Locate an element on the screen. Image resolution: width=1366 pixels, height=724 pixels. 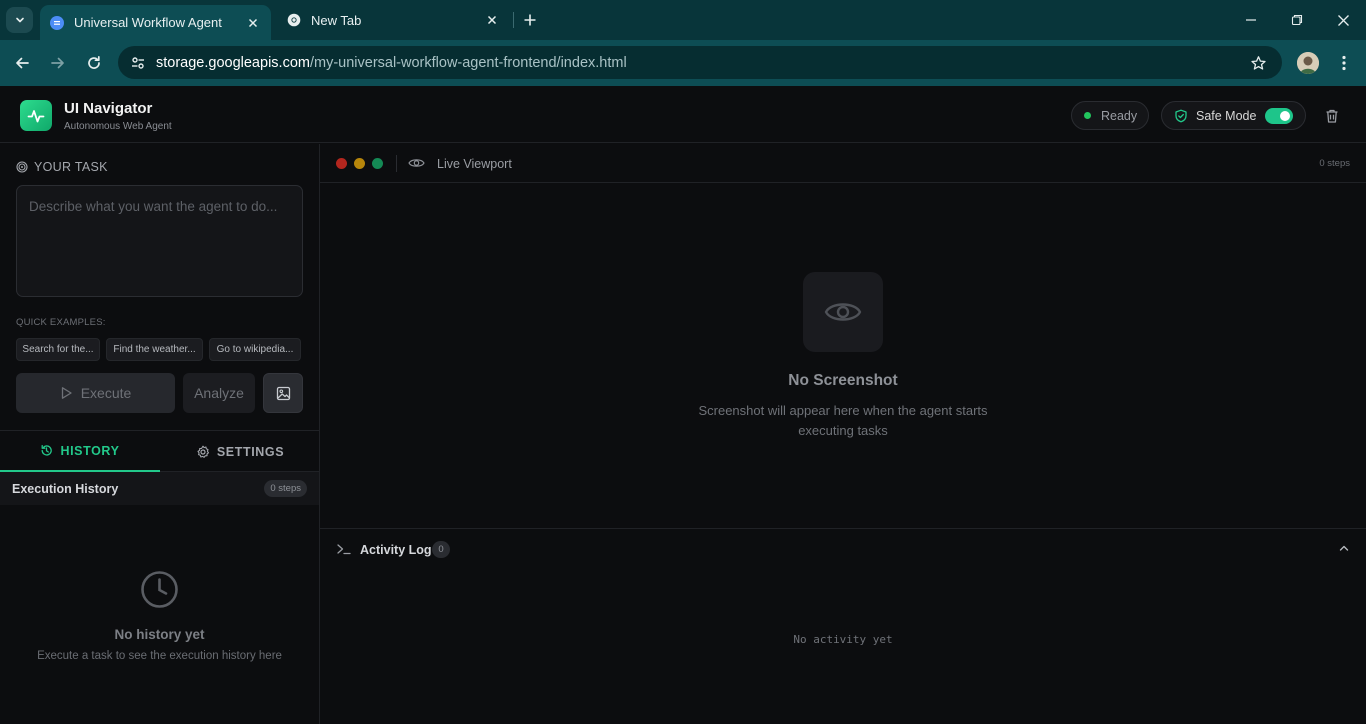
restore-button is located at coordinates (1297, 20).